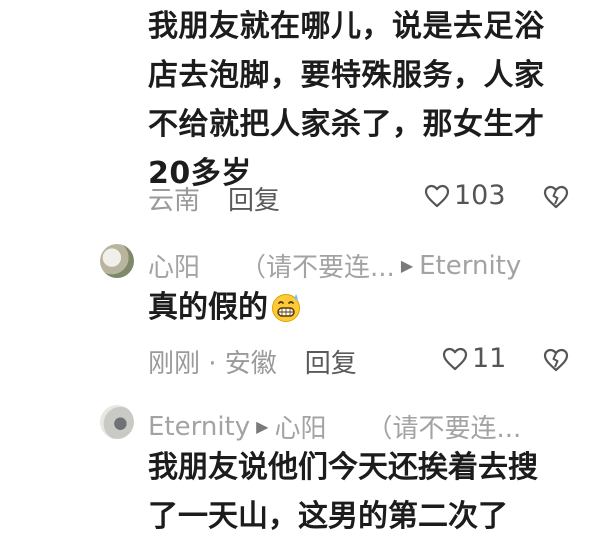  I want to click on time-location-label: 刚刚 · 安徽, so click(212, 364).